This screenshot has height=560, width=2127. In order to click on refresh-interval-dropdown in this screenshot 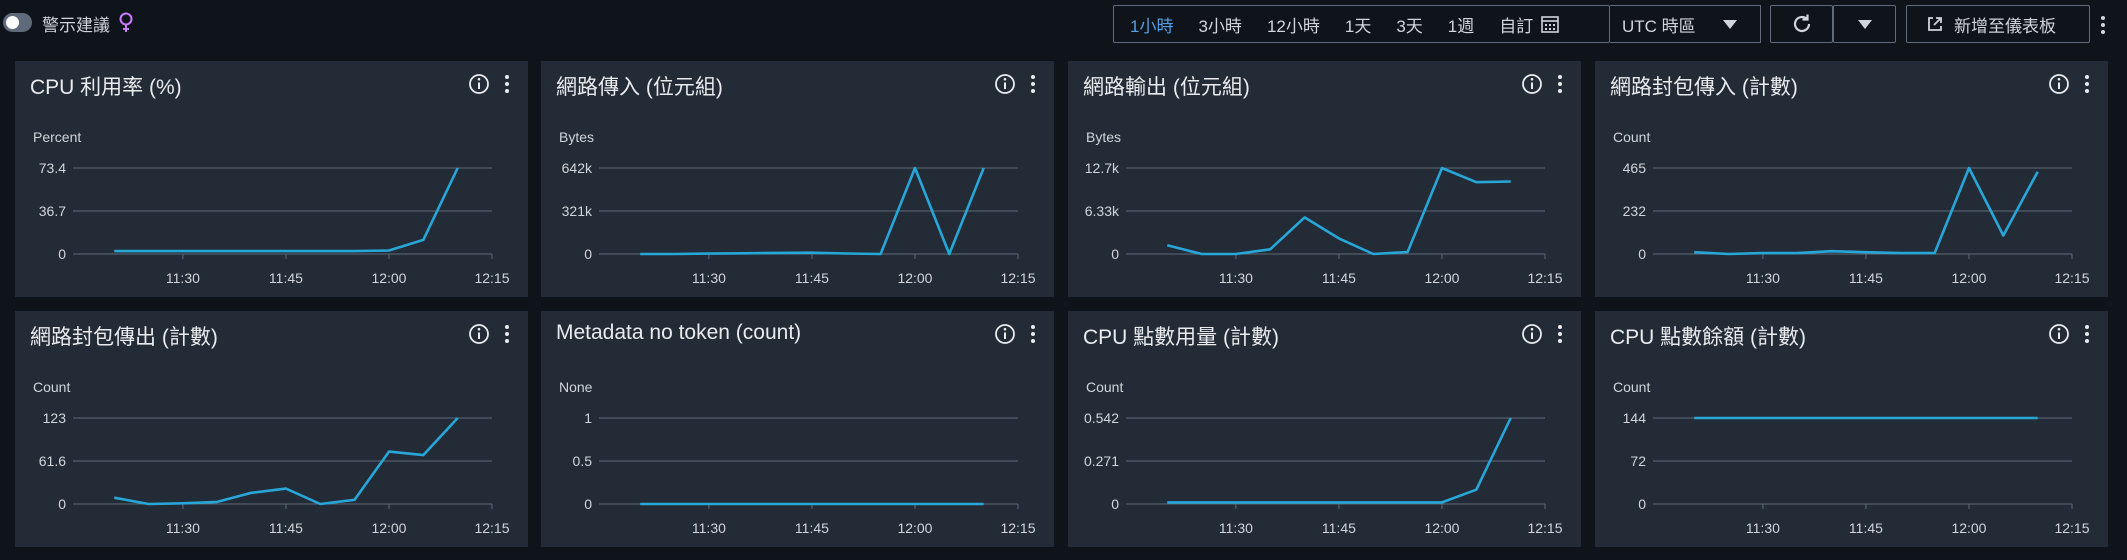, I will do `click(1864, 24)`.